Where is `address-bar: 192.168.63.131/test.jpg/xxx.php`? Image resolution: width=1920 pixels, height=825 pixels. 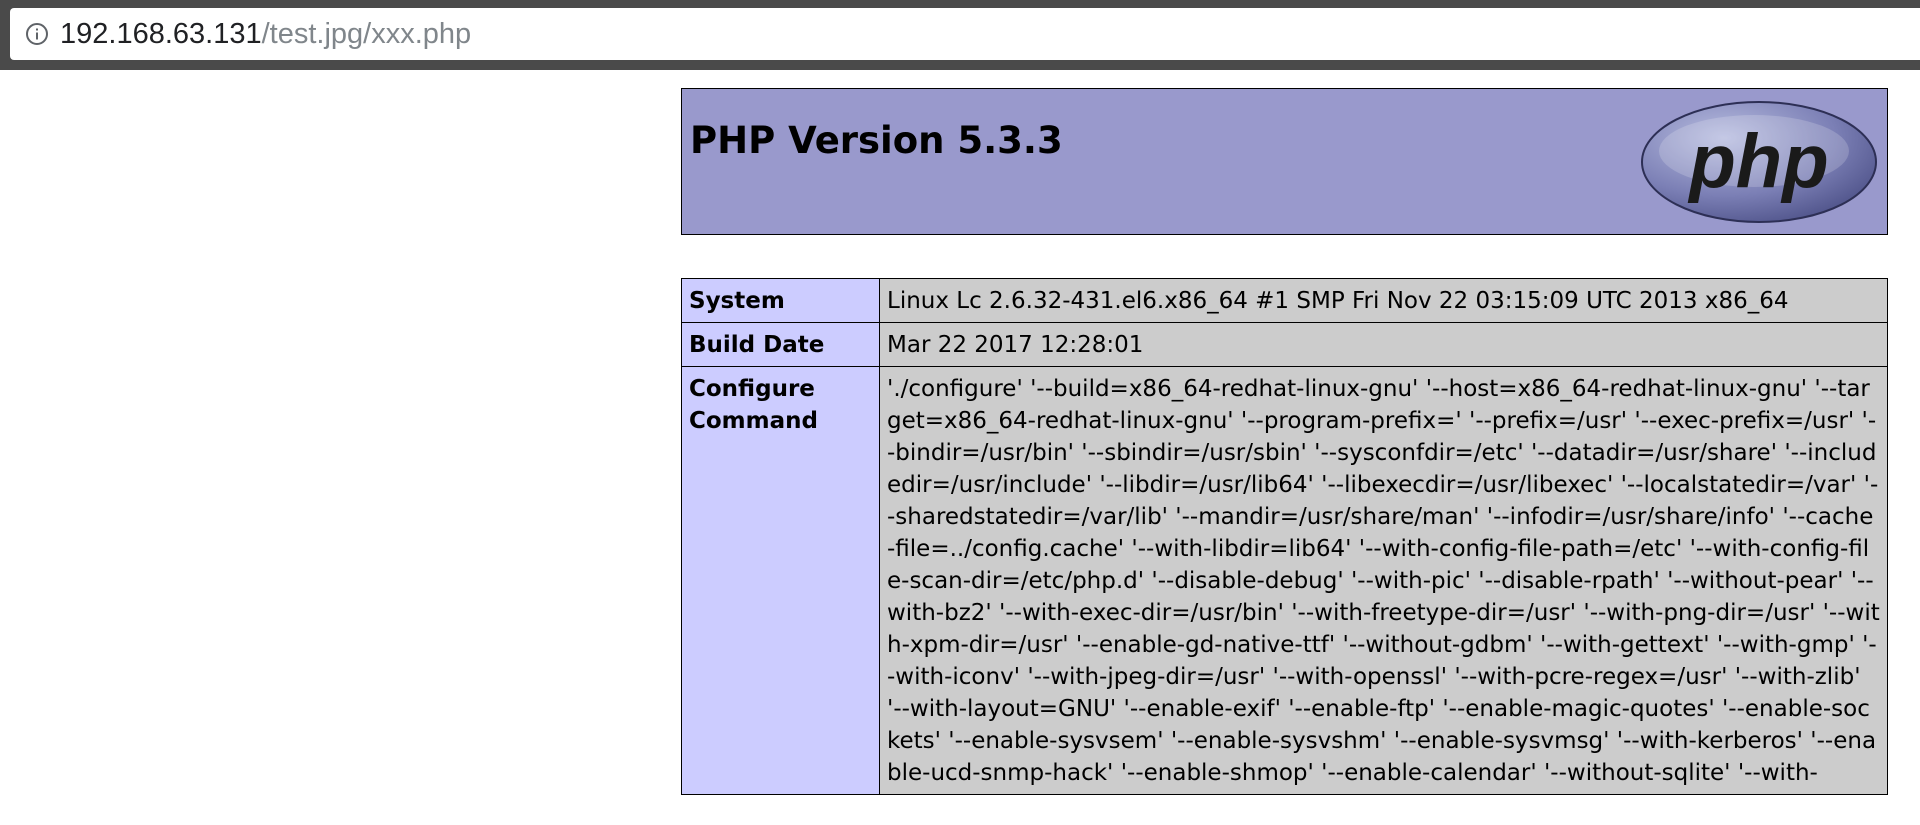 address-bar: 192.168.63.131/test.jpg/xxx.php is located at coordinates (965, 34).